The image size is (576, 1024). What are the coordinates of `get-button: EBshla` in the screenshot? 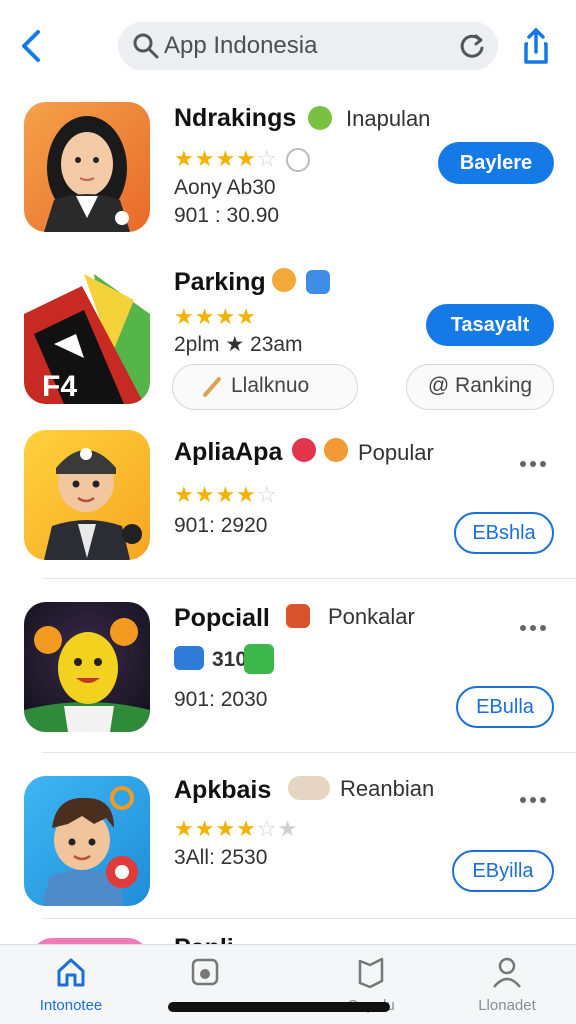 It's located at (504, 533).